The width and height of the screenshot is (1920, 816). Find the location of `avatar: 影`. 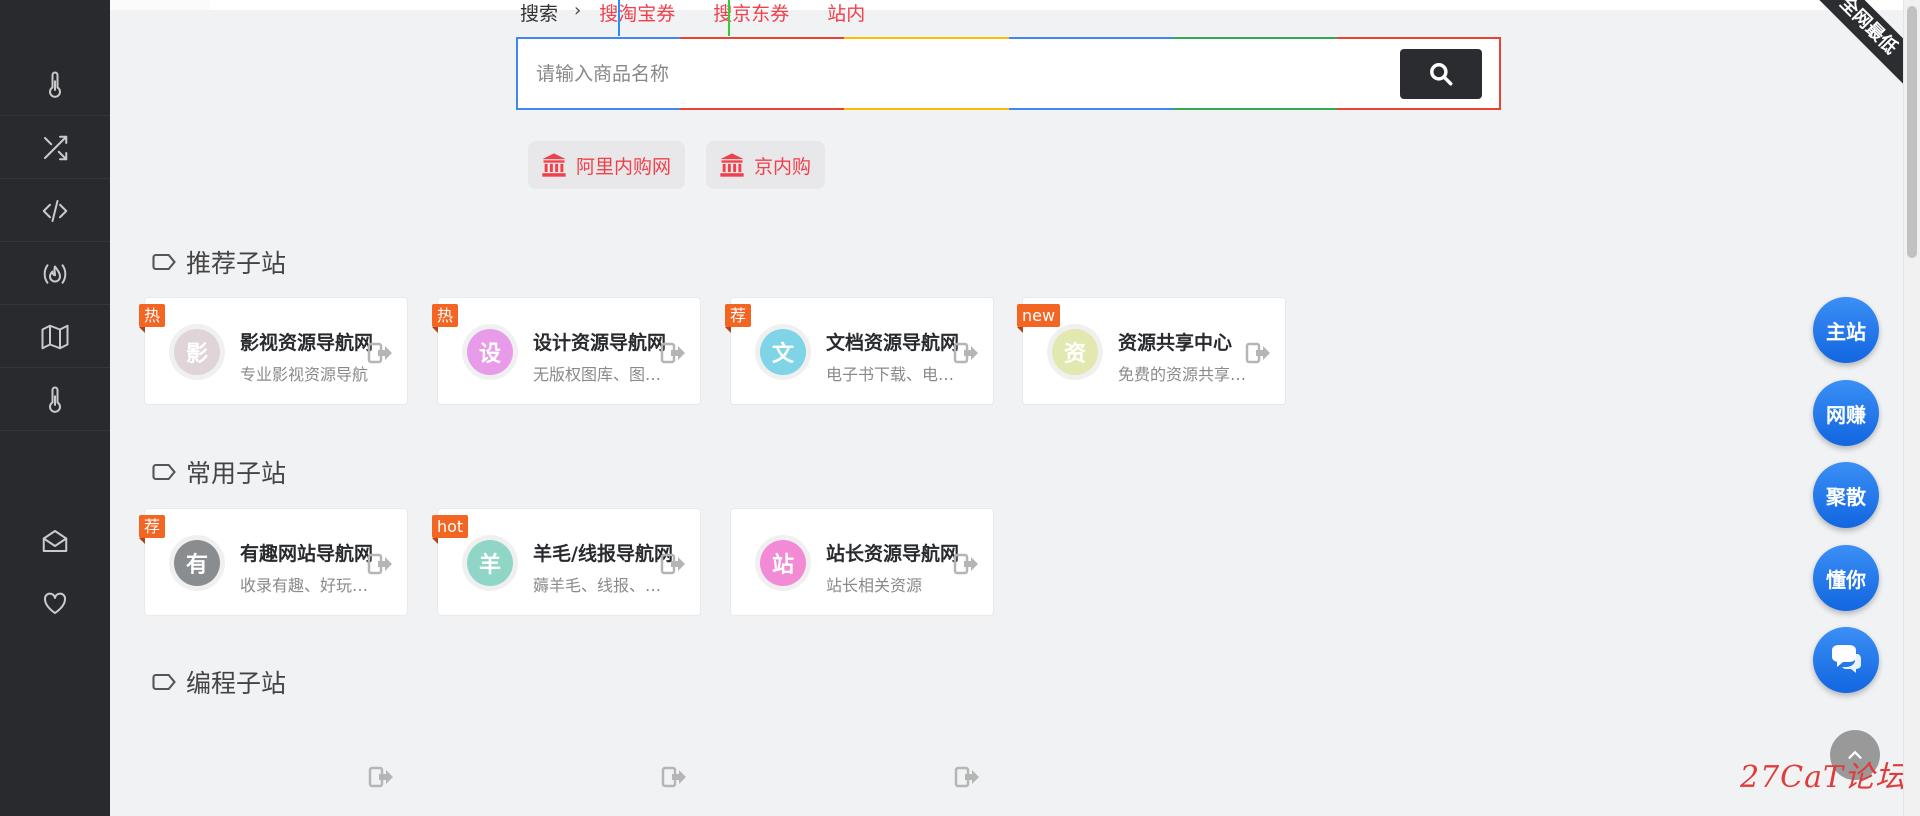

avatar: 影 is located at coordinates (197, 352).